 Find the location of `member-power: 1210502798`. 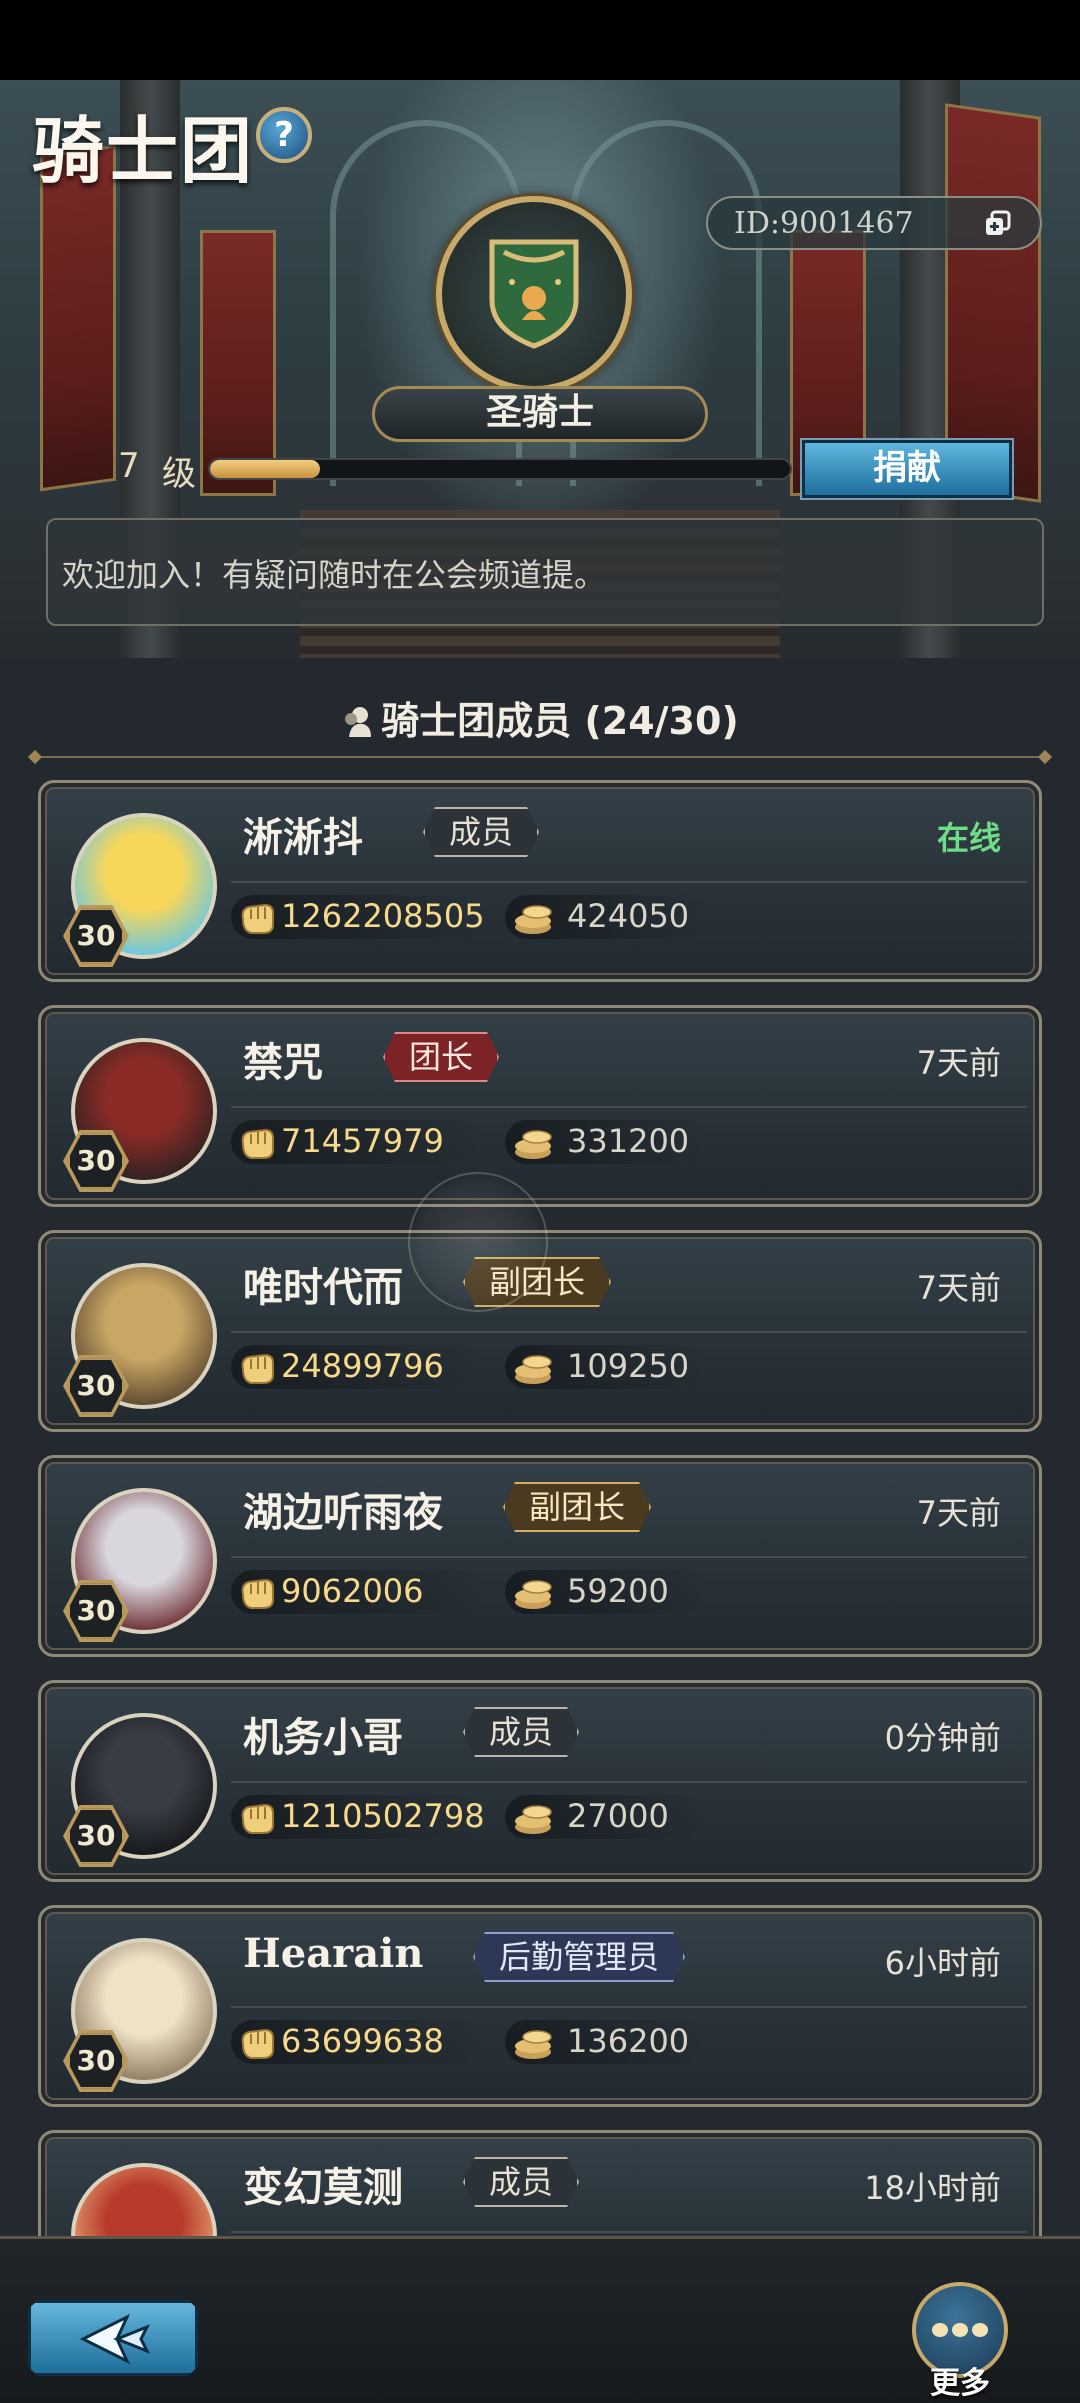

member-power: 1210502798 is located at coordinates (383, 1816).